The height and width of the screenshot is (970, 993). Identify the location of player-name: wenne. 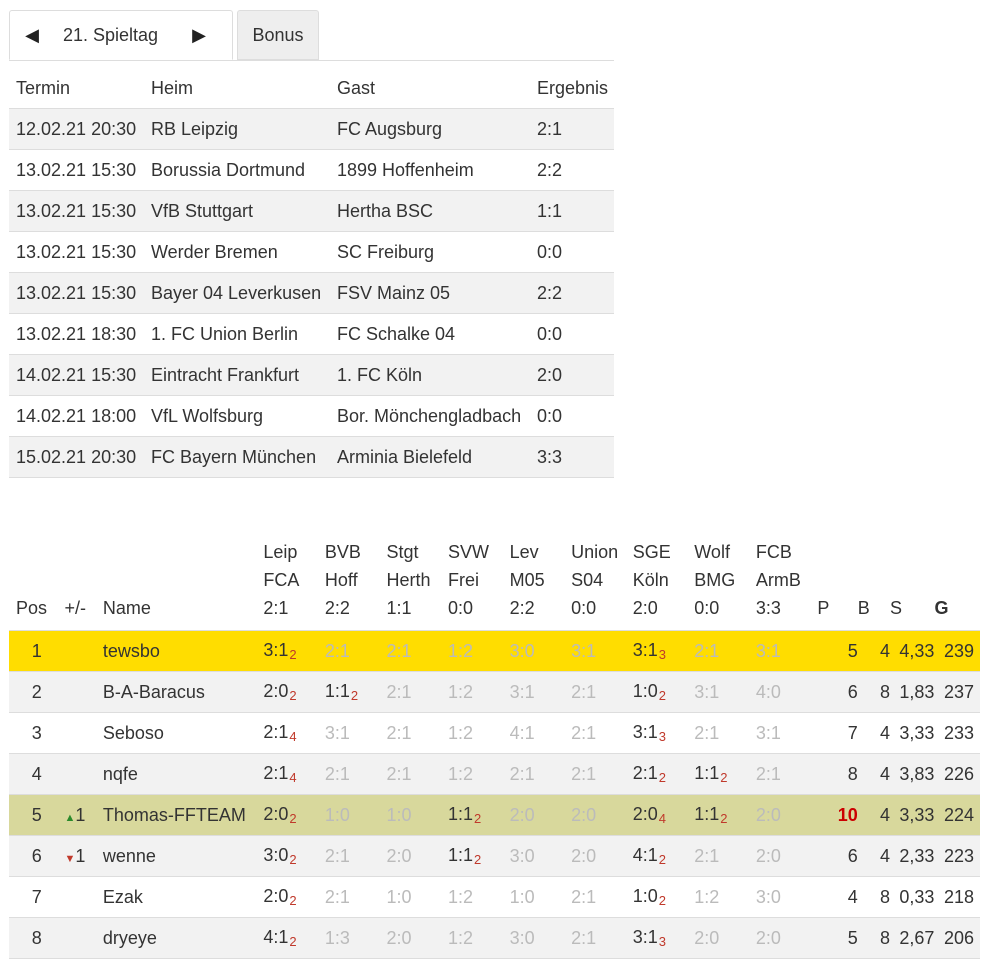
(183, 856).